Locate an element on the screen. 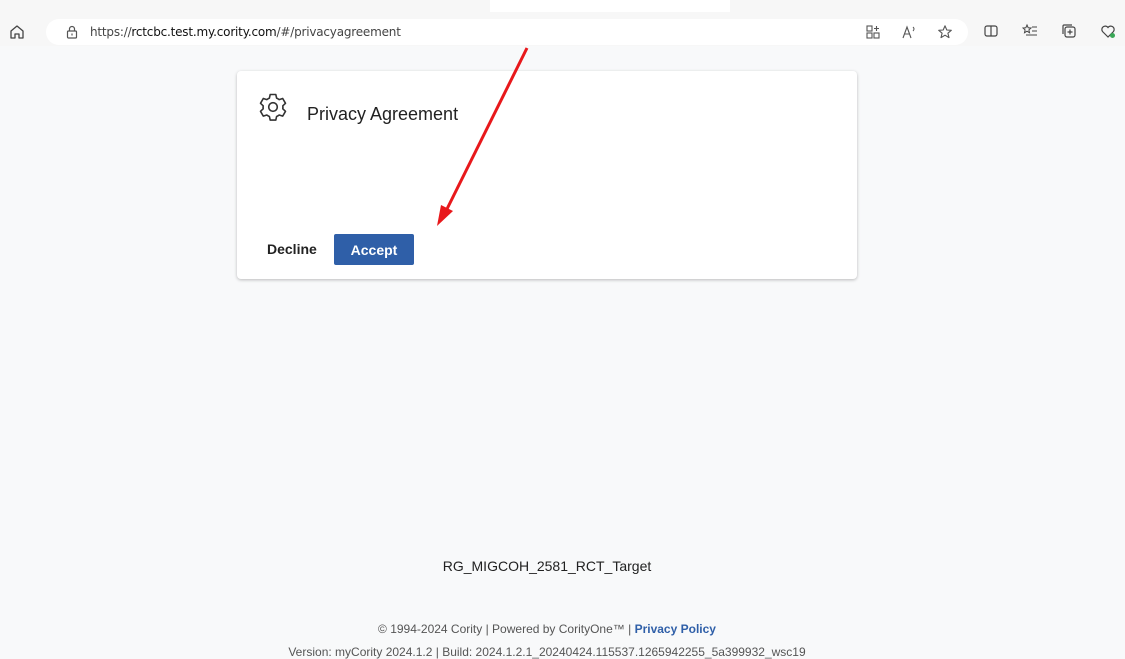 This screenshot has width=1125, height=659. active-tab-edge is located at coordinates (610, 6).